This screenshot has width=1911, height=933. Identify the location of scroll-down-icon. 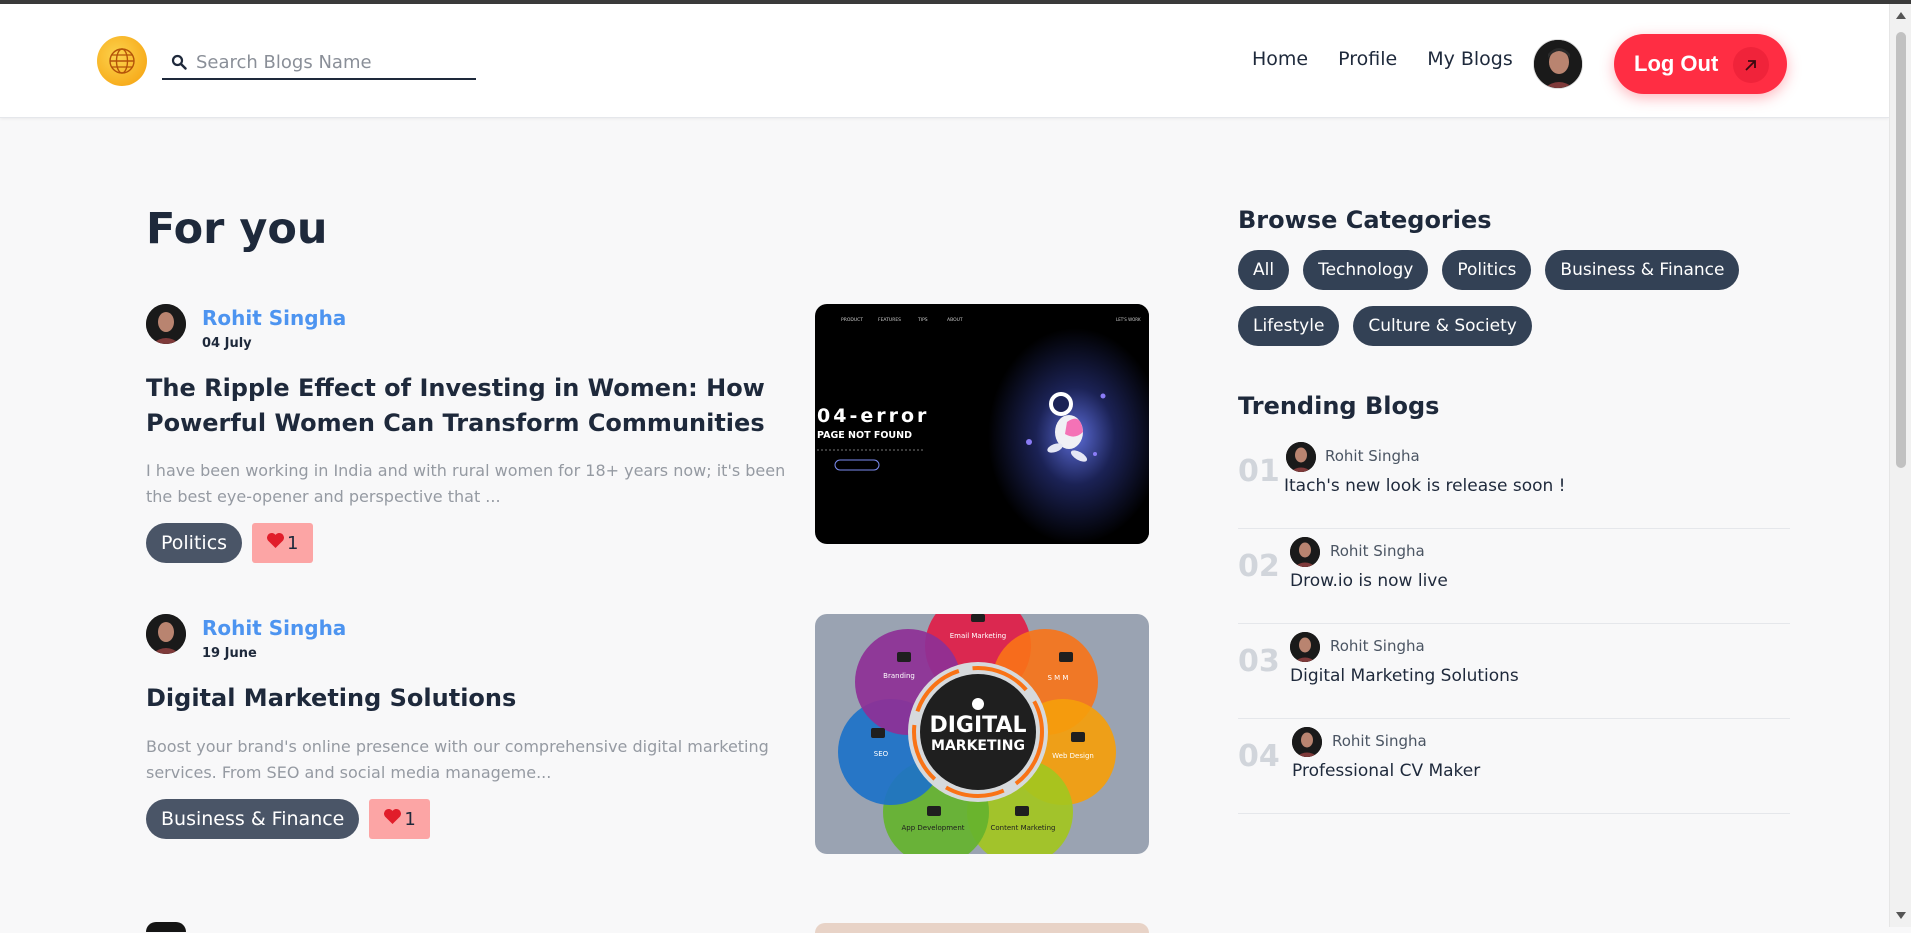
(1901, 915).